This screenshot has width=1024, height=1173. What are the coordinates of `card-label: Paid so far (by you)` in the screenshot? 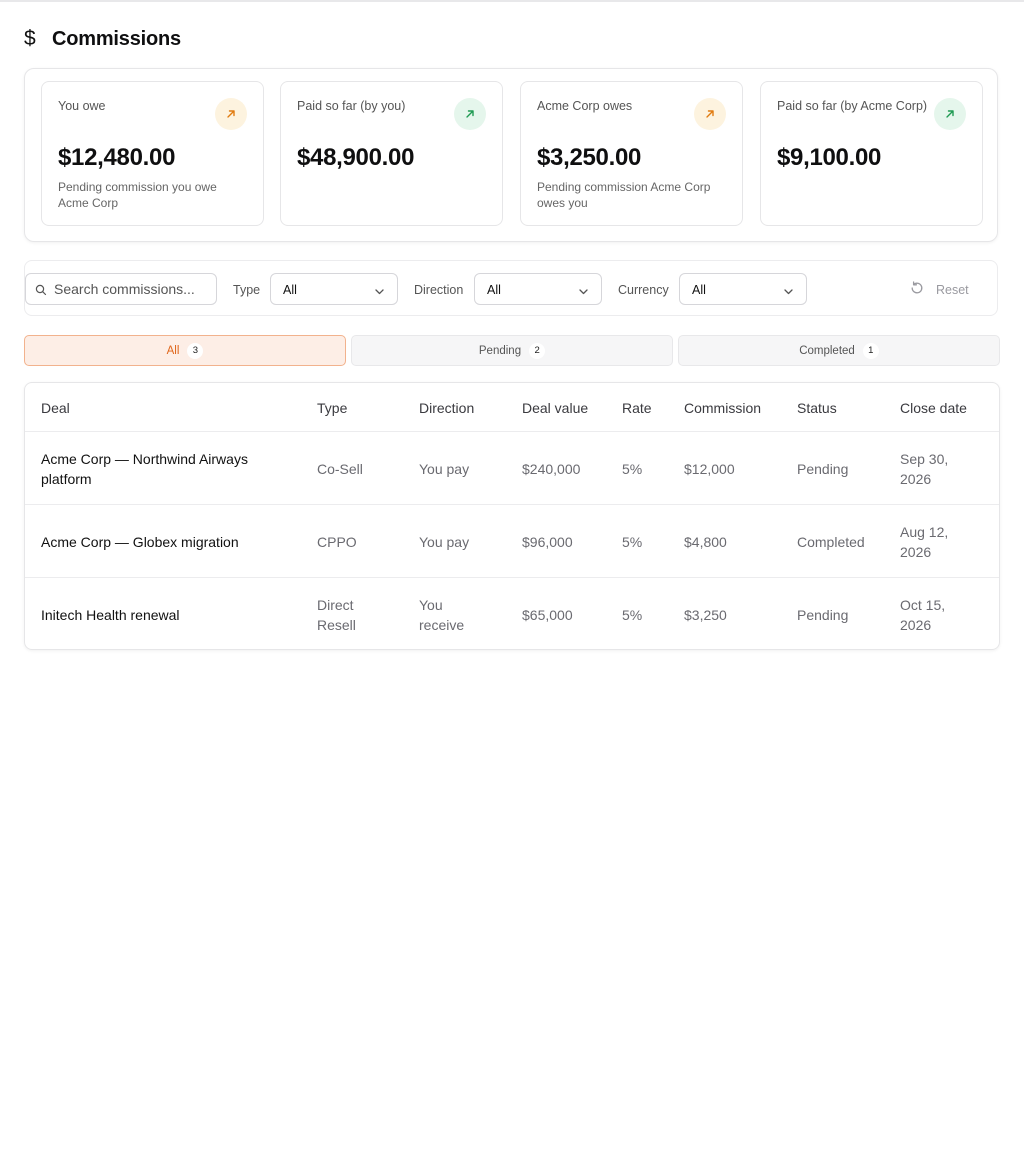 It's located at (351, 106).